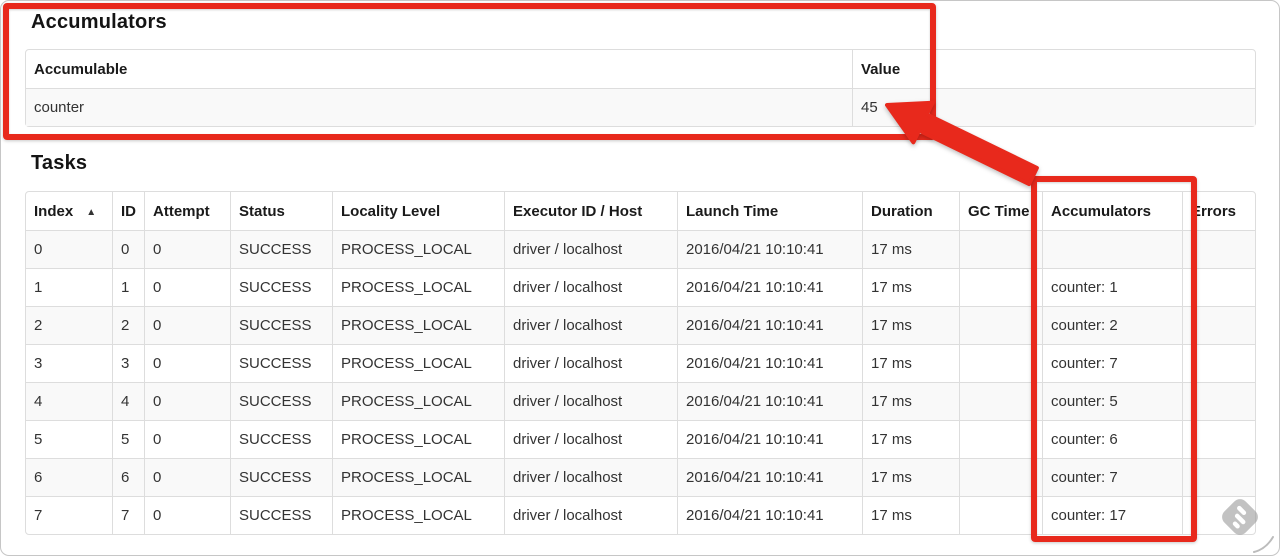 This screenshot has height=556, width=1280. What do you see at coordinates (1112, 439) in the screenshot?
I see `cell: counter: 6` at bounding box center [1112, 439].